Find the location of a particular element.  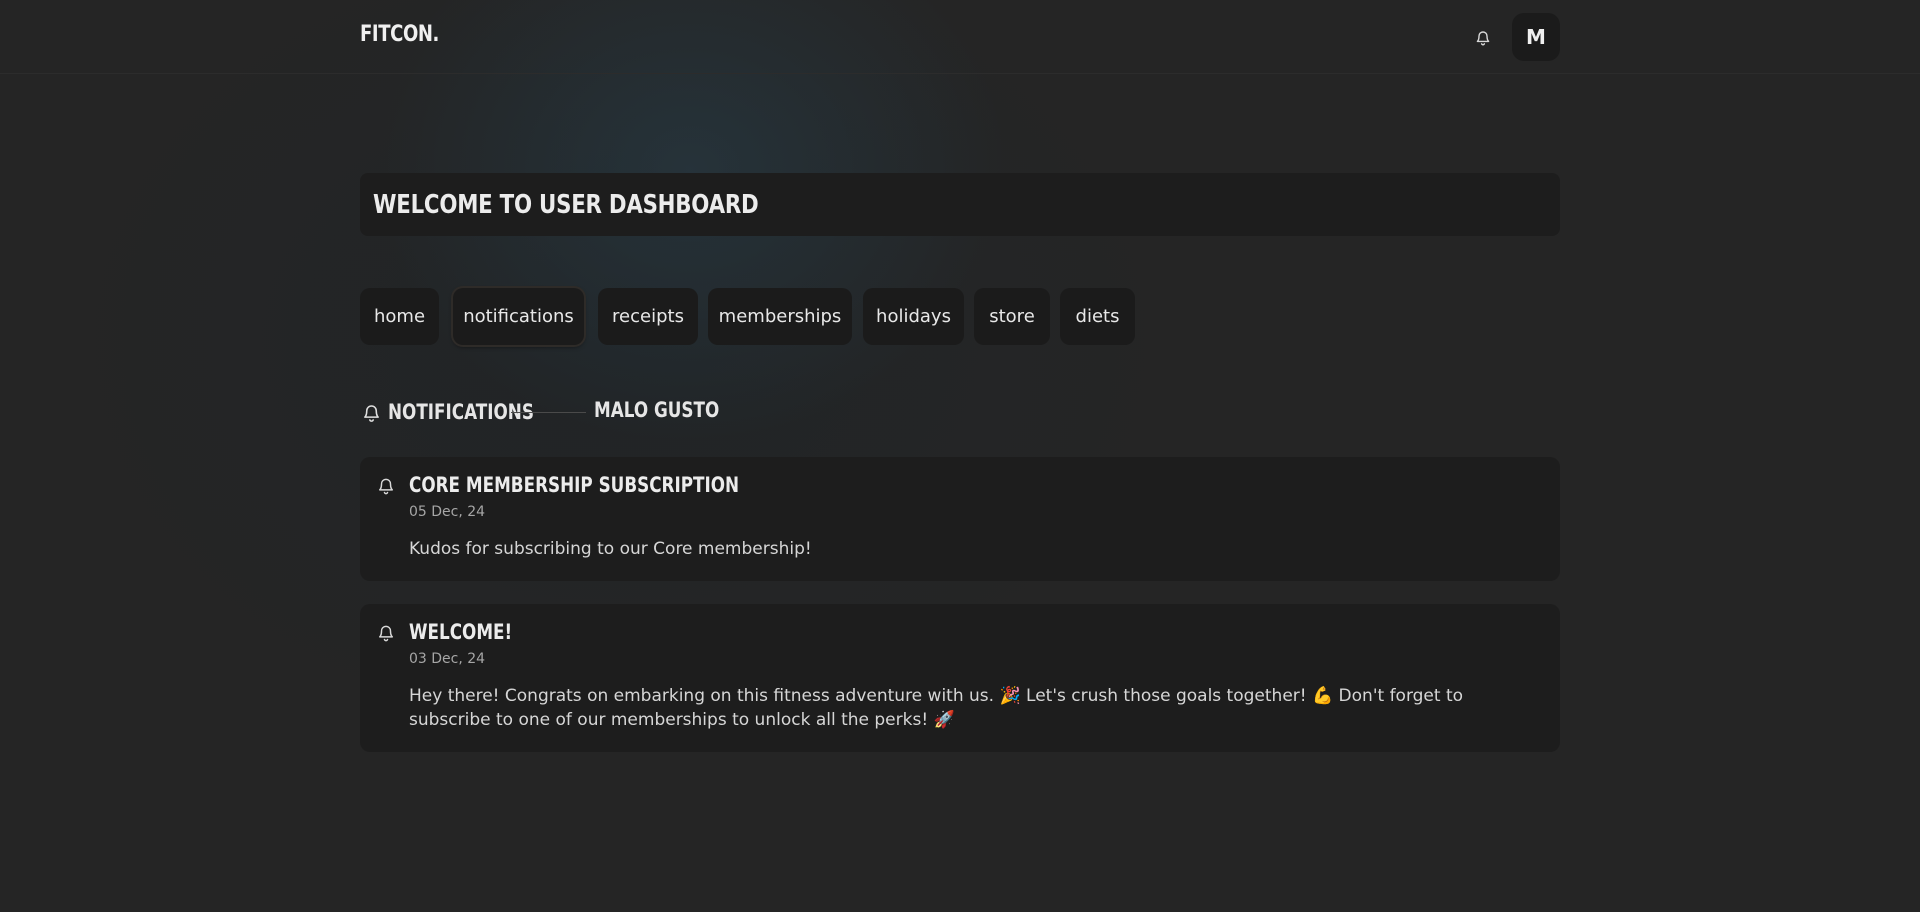

tab-label: diets is located at coordinates (1097, 316).